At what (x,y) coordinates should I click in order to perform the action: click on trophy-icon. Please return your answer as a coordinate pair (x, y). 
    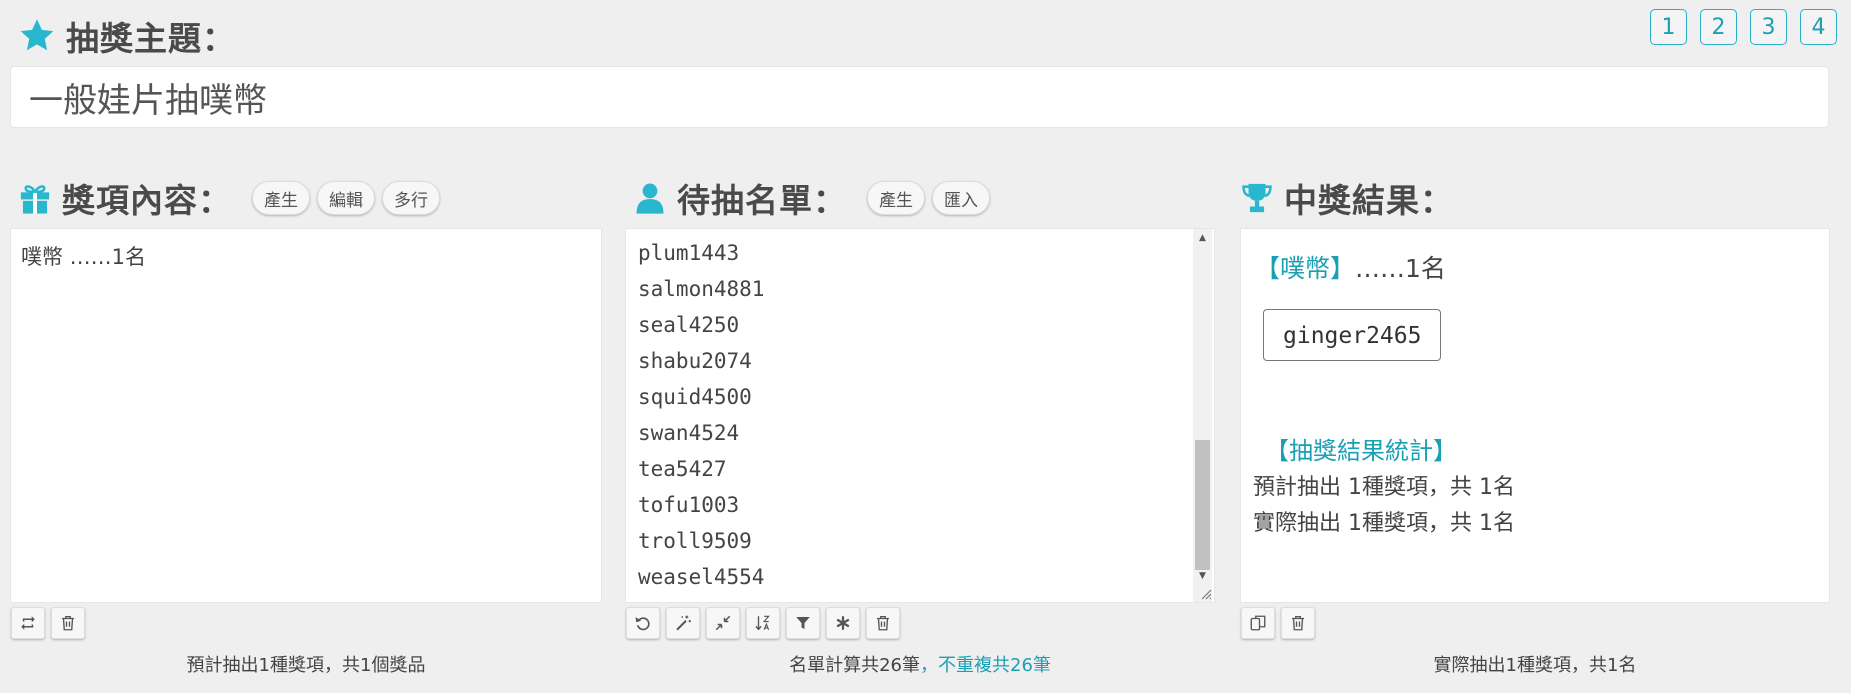
    Looking at the image, I should click on (1257, 198).